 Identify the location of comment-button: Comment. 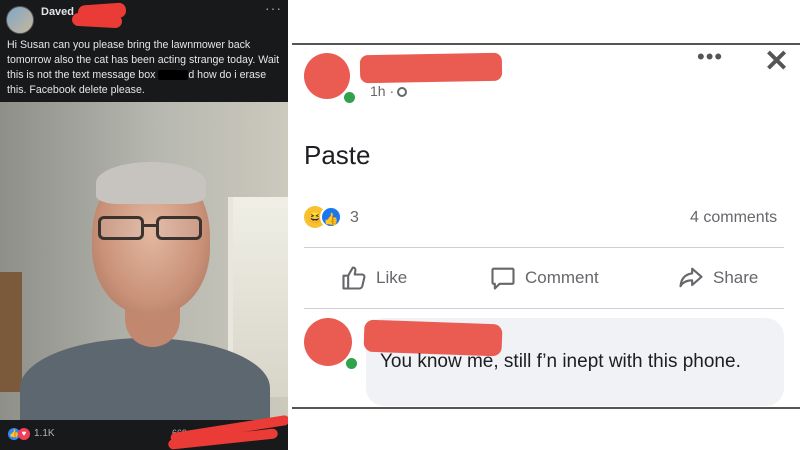
(544, 278).